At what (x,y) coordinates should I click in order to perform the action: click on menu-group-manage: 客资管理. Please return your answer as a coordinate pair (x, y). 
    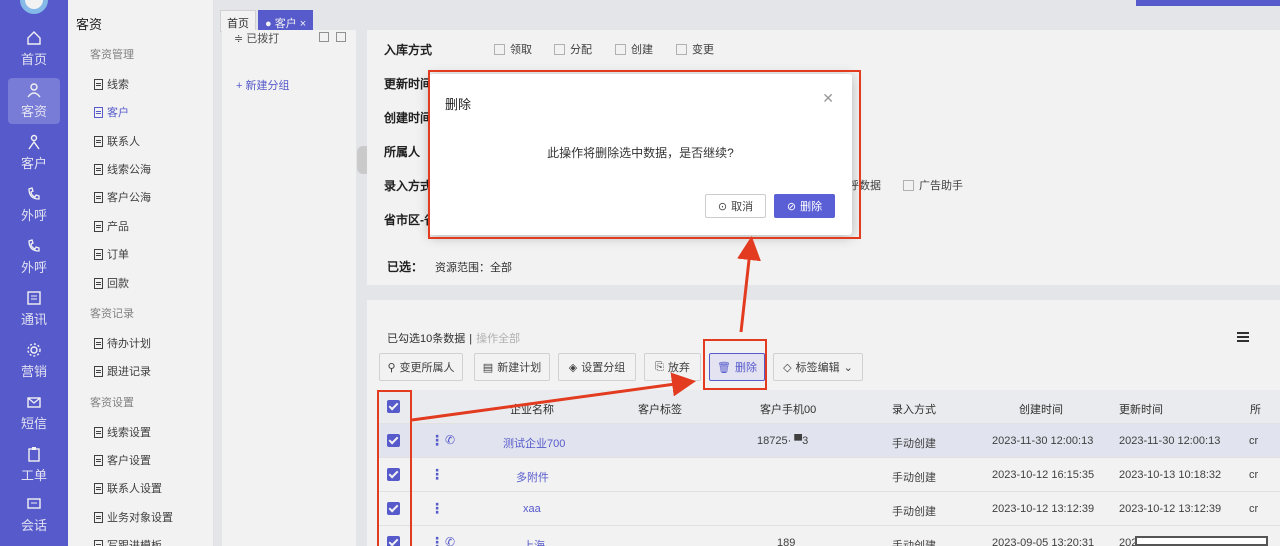
    Looking at the image, I should click on (112, 55).